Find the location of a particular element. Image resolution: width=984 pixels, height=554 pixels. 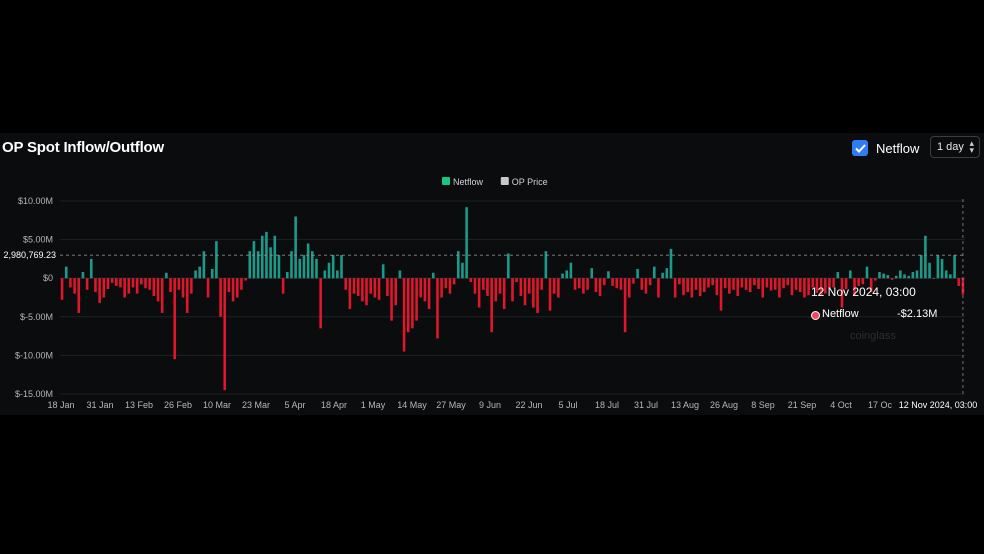

legend-label-0: Netflow is located at coordinates (468, 182).